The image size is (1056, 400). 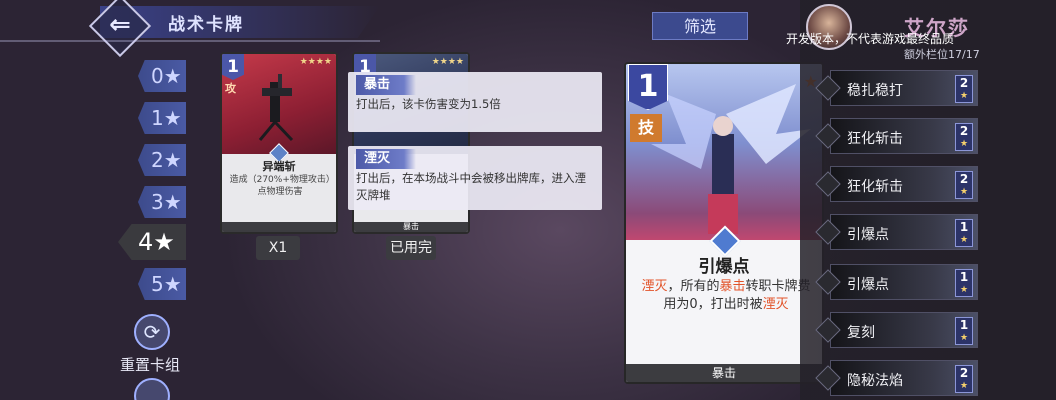 I want to click on header-divider, so click(x=190, y=41).